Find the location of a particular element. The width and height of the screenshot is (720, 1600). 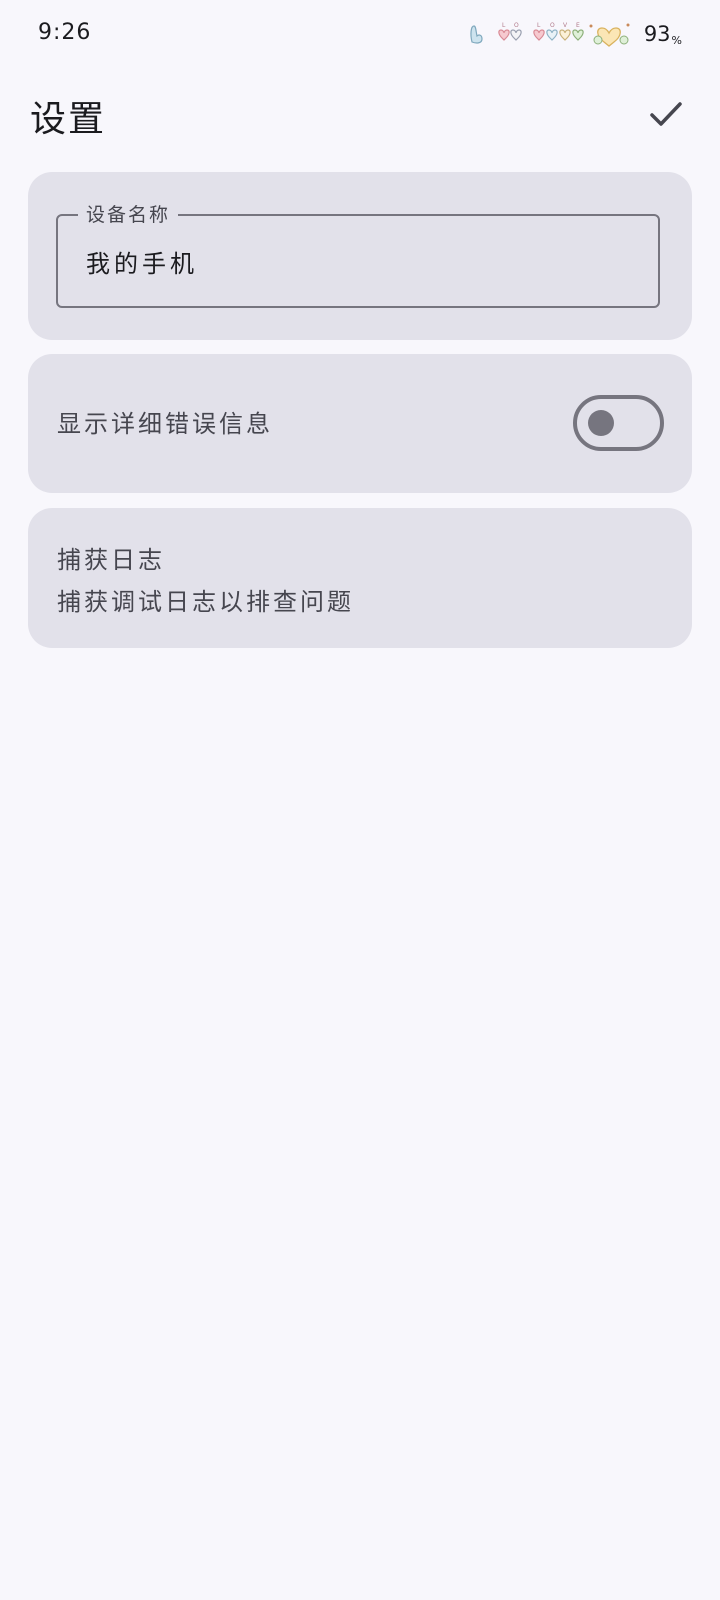

confirm-button is located at coordinates (666, 114).